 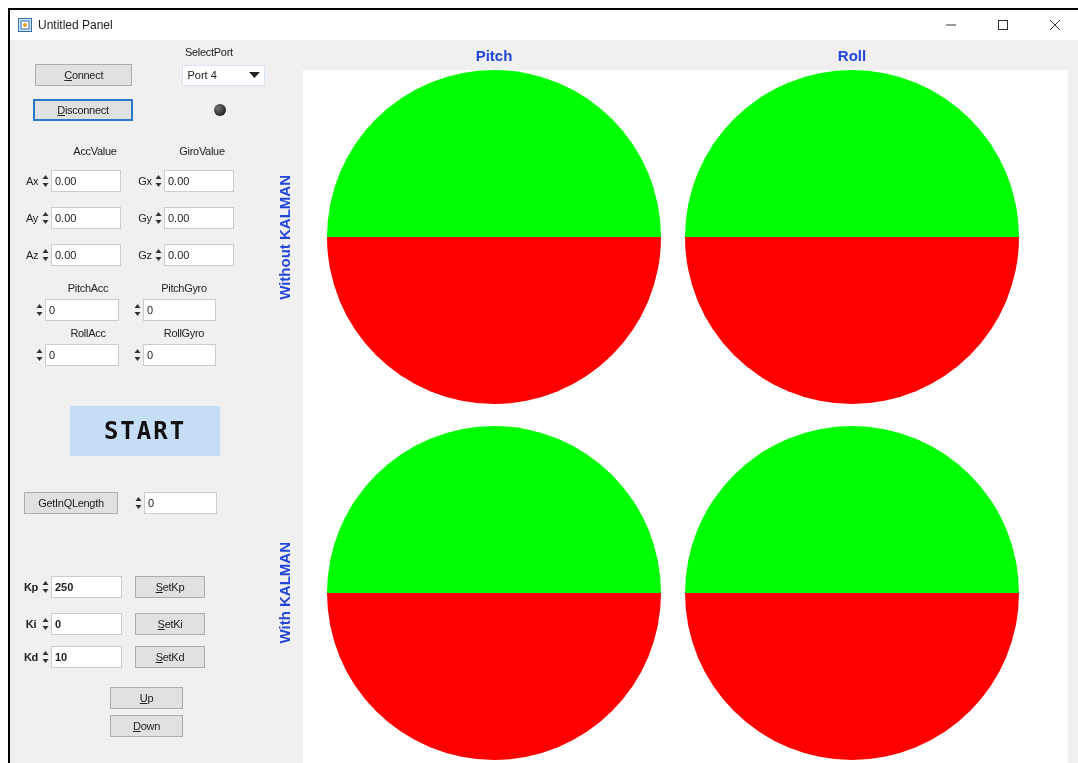 What do you see at coordinates (254, 75) in the screenshot?
I see `dropdown-arrow-icon` at bounding box center [254, 75].